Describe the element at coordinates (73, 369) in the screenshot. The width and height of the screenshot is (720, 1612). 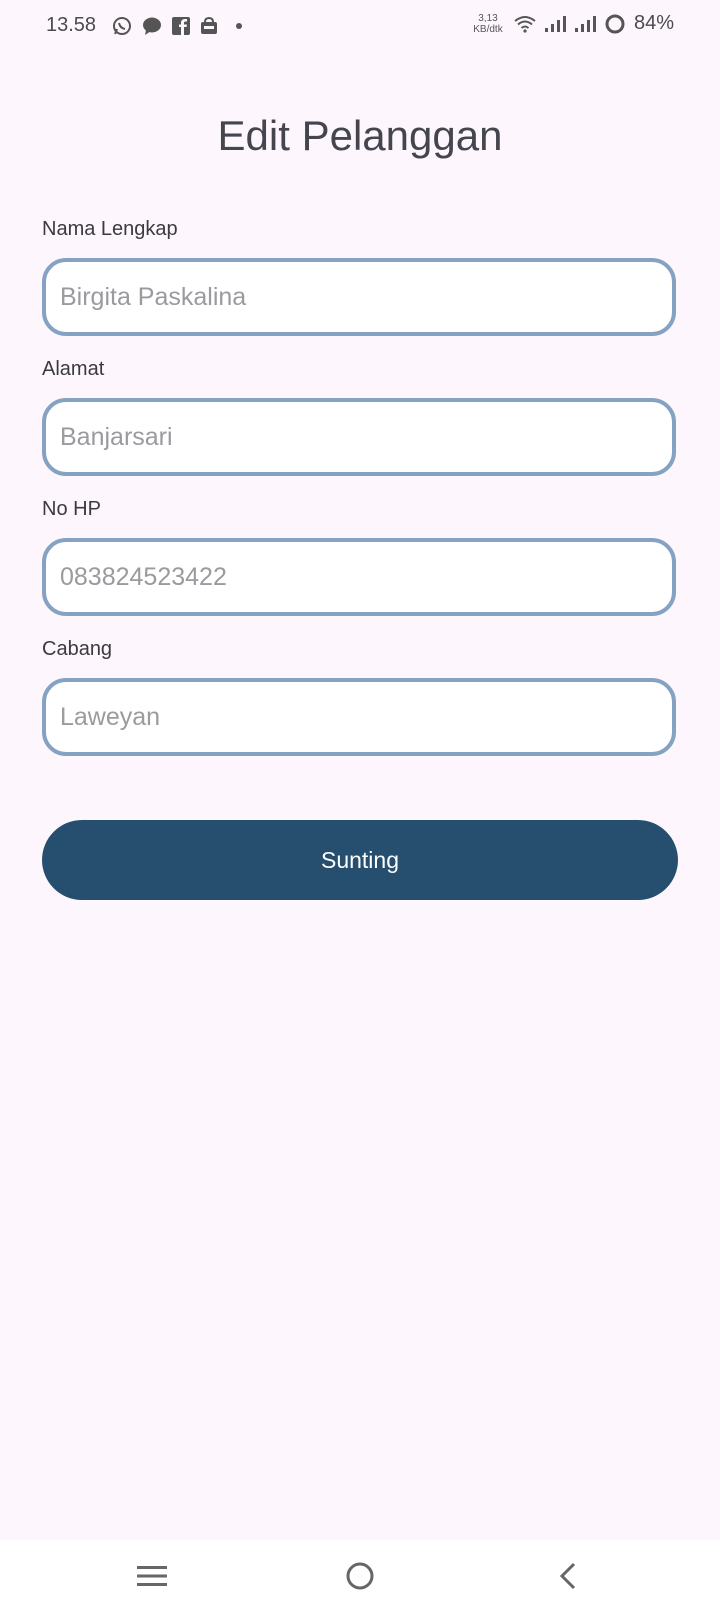
I see `address-label: Alamat` at that location.